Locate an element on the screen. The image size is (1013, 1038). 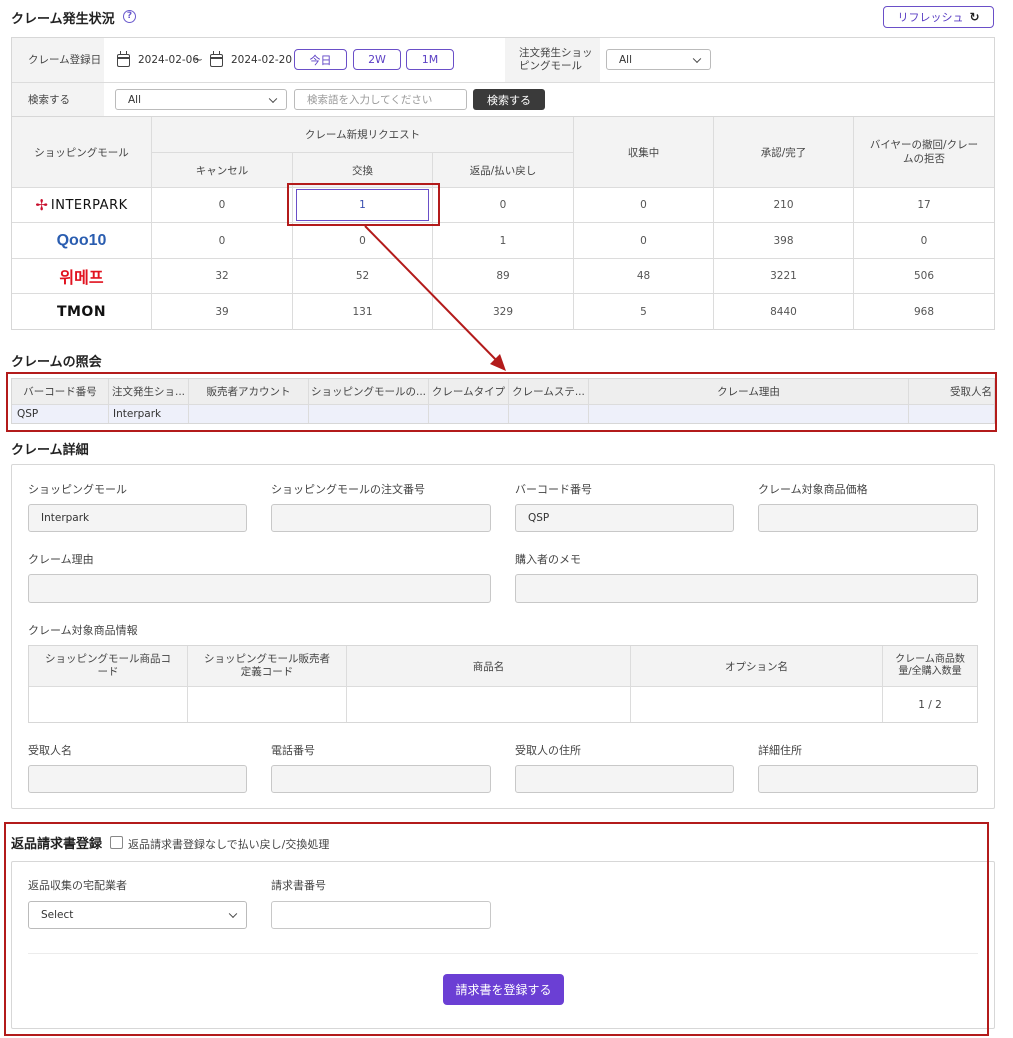
product-col-qty: クレーム商品数量/全購入数量 is located at coordinates (930, 666).